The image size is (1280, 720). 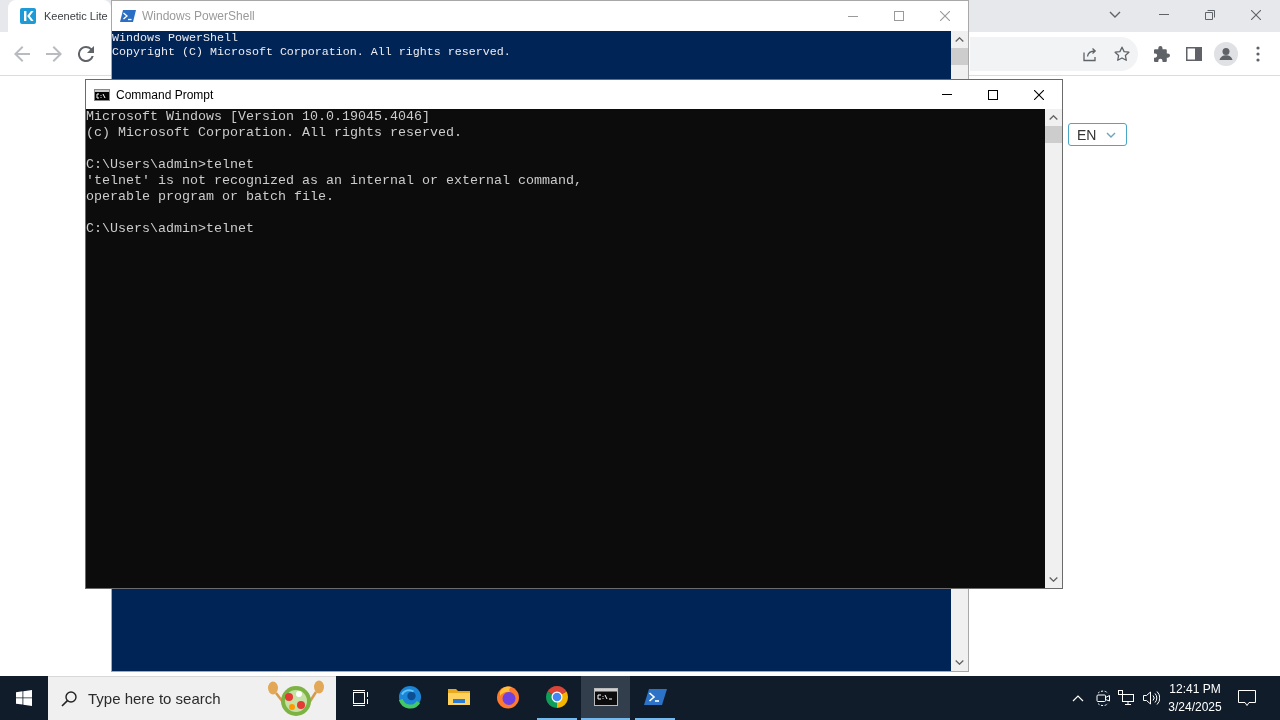 I want to click on search-field: Type here to search, so click(x=176, y=698).